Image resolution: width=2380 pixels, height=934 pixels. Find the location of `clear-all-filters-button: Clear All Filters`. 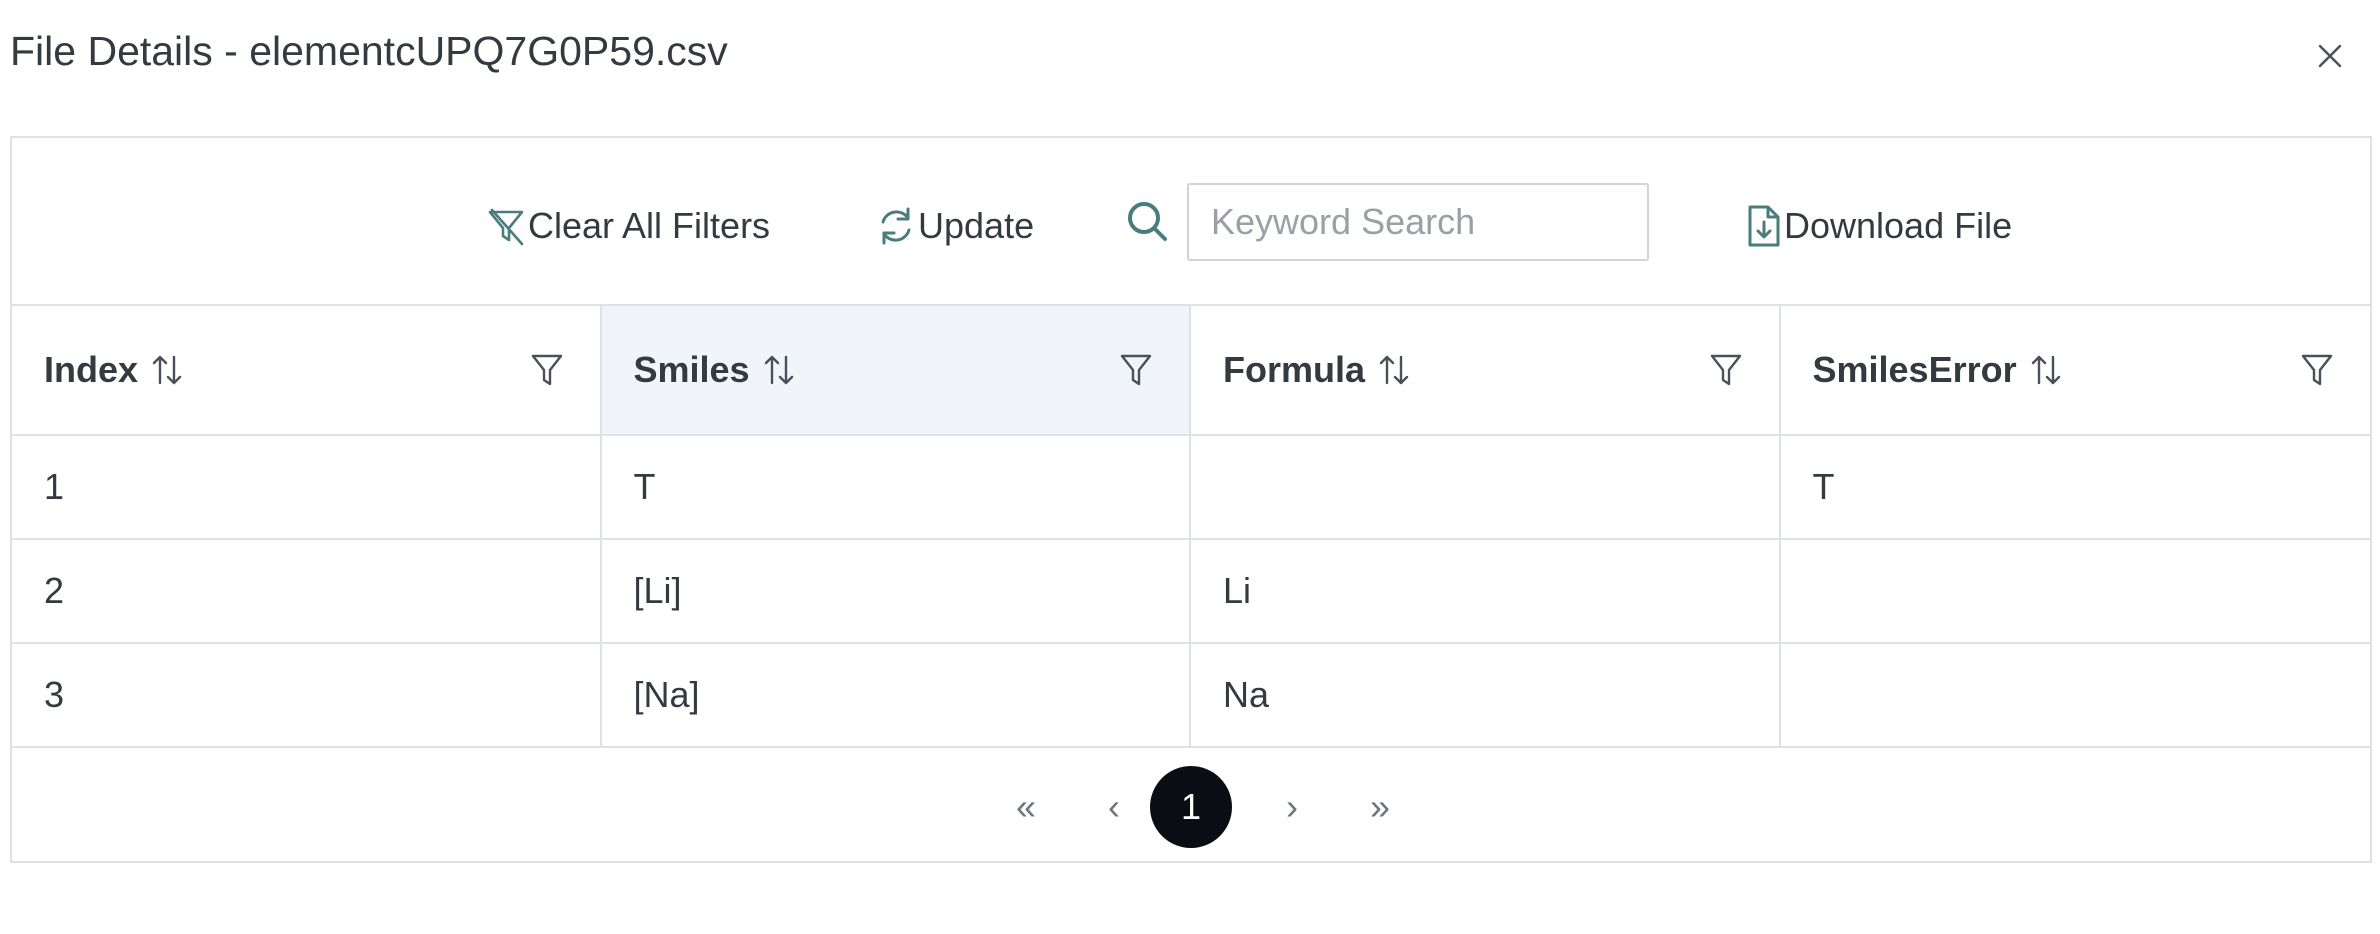

clear-all-filters-button: Clear All Filters is located at coordinates (627, 226).